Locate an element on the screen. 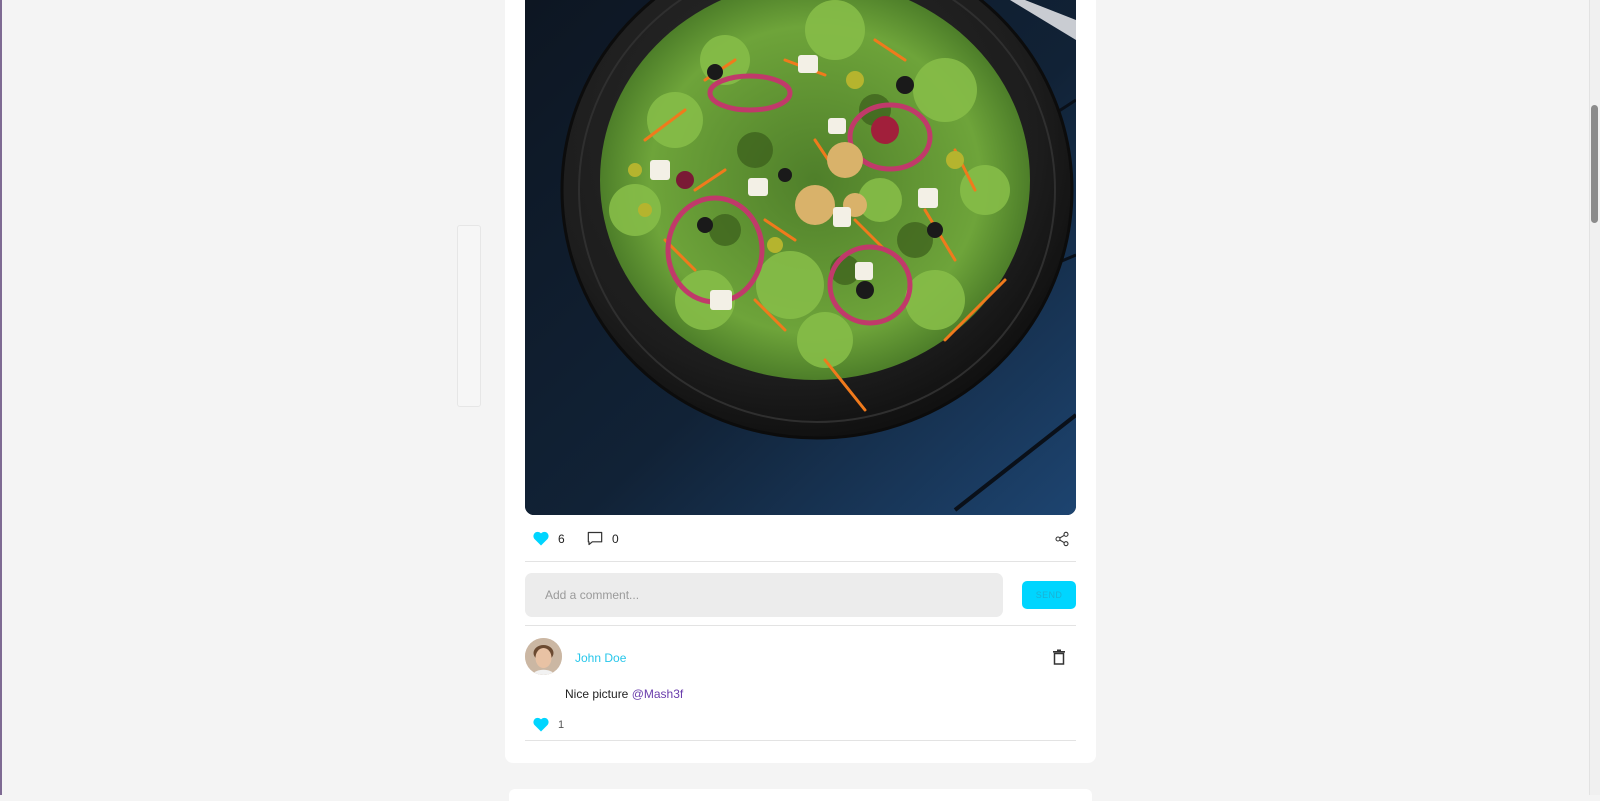  comment-count: 0 is located at coordinates (615, 538).